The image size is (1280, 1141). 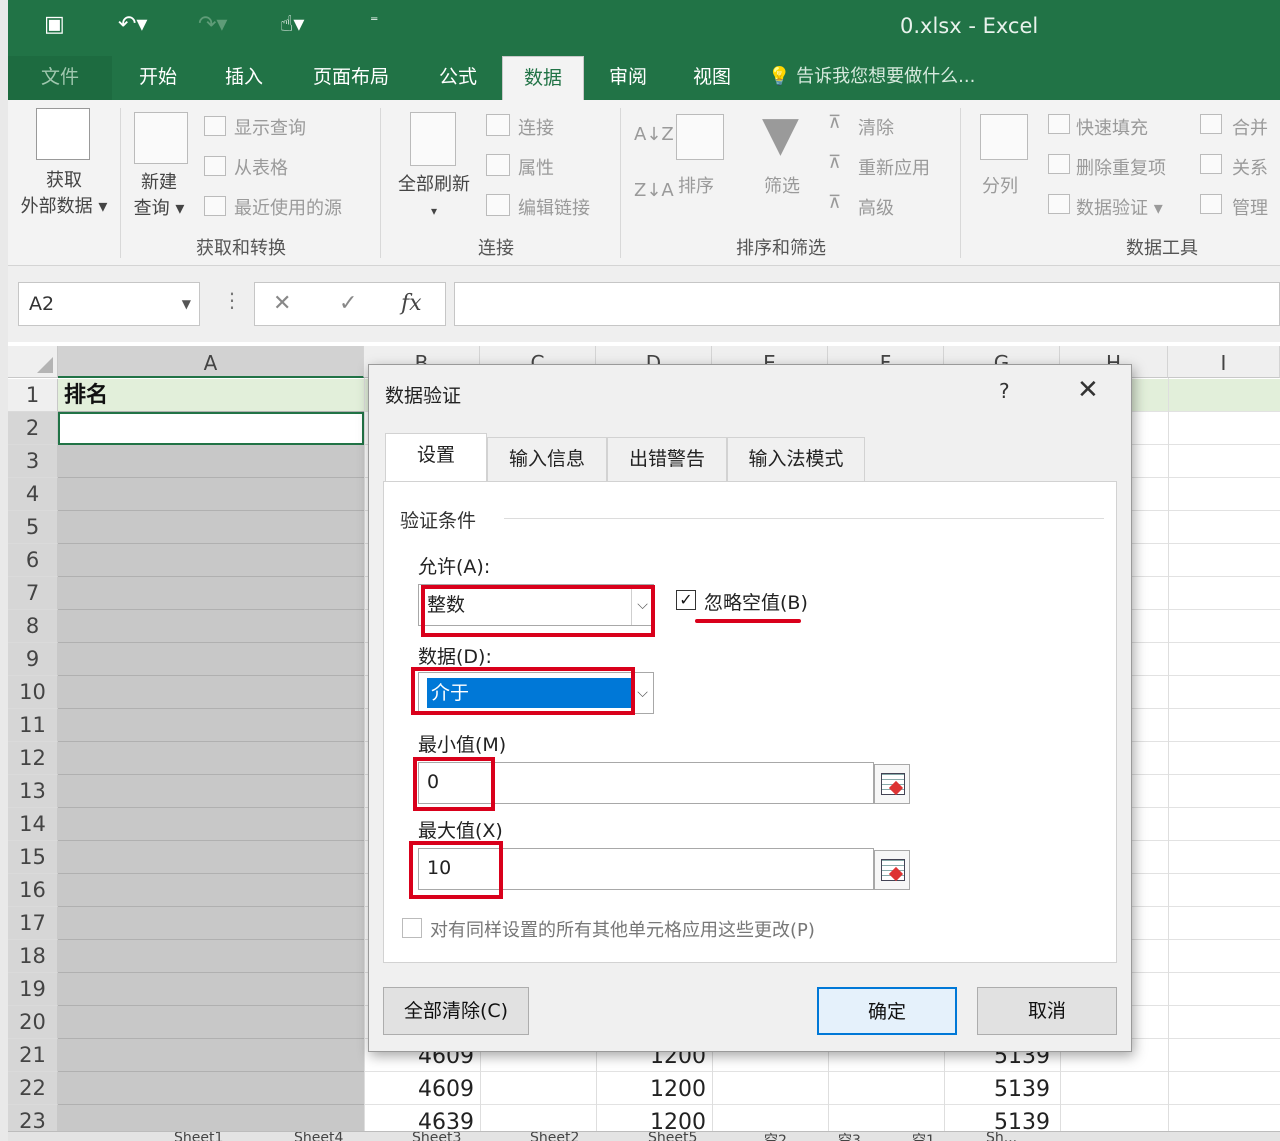 What do you see at coordinates (1088, 390) in the screenshot?
I see `close-icon: ✕` at bounding box center [1088, 390].